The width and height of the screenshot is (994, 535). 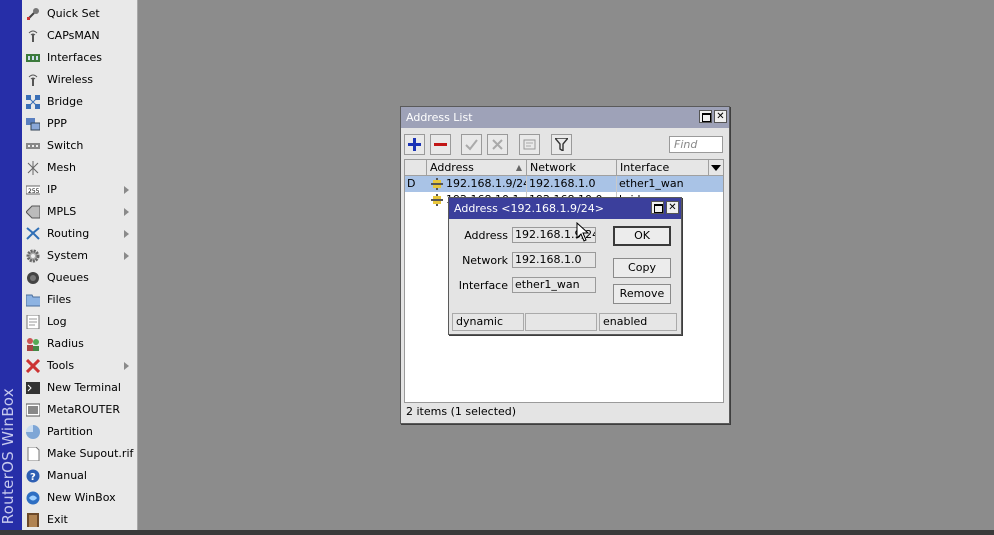 What do you see at coordinates (716, 168) in the screenshot?
I see `column-chooser-button` at bounding box center [716, 168].